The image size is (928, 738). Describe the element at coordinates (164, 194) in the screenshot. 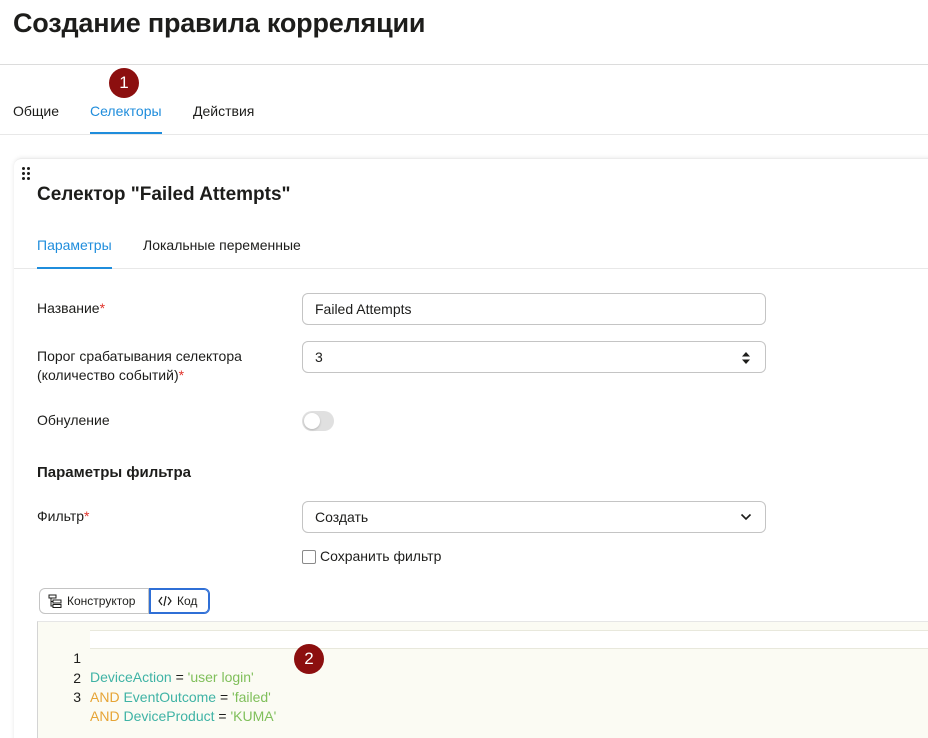

I see `selector-title: Селектор "Failed Attempts"` at that location.